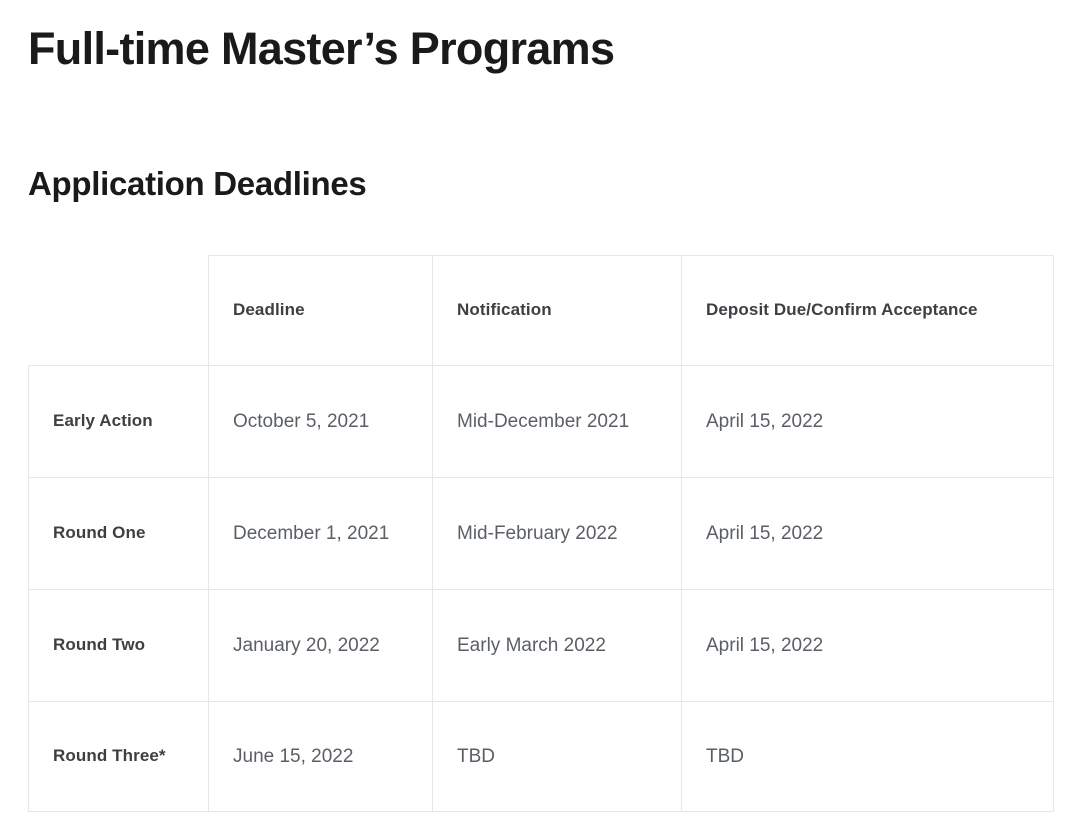 The height and width of the screenshot is (833, 1080). I want to click on row-label-round-two: Round Two, so click(118, 645).